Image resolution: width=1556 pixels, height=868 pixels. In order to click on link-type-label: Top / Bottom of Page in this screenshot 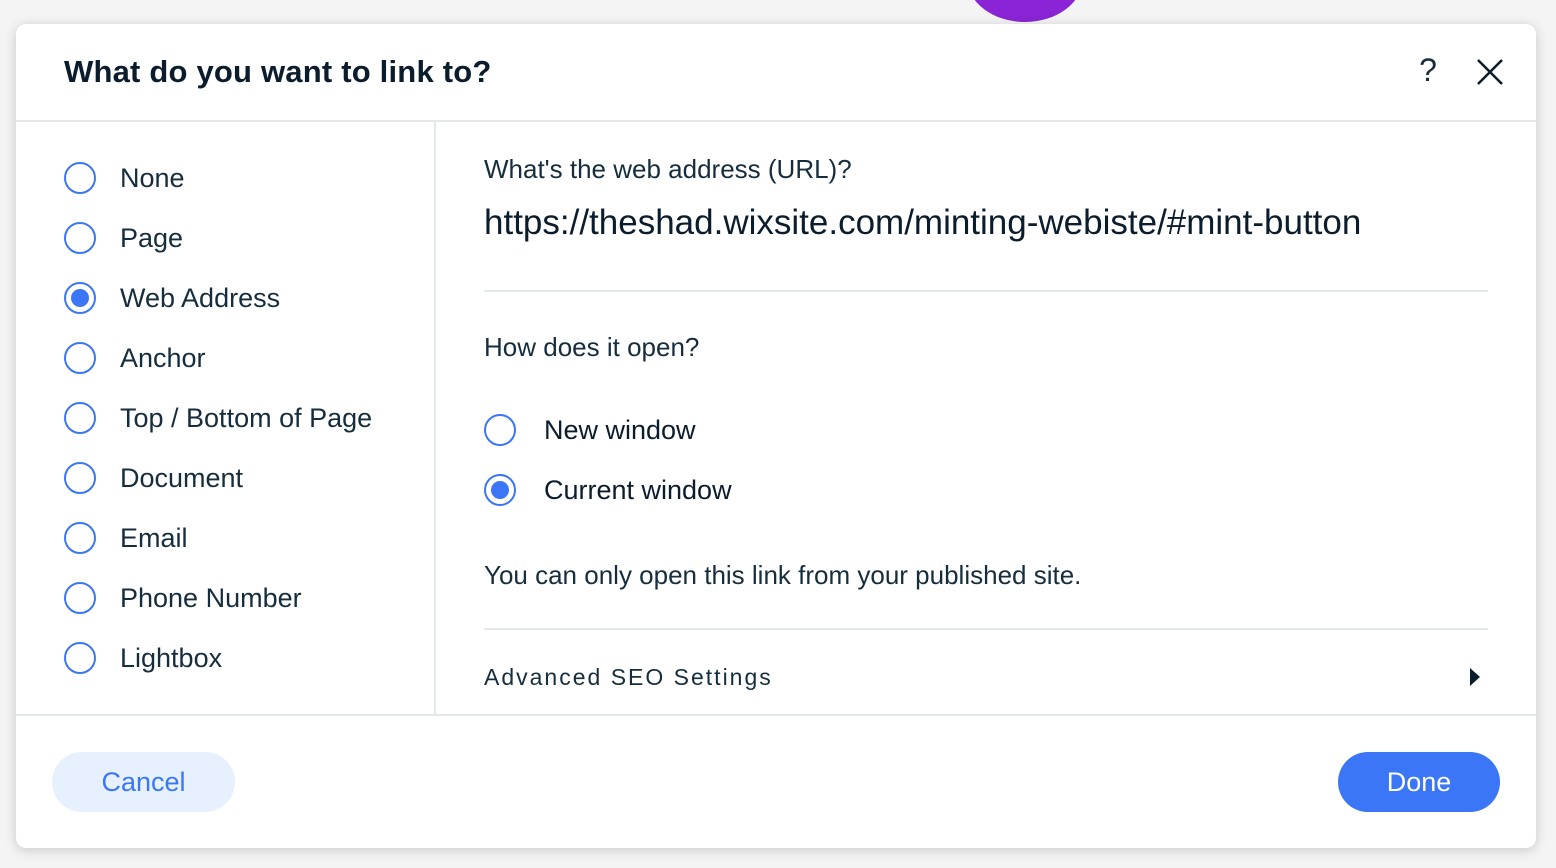, I will do `click(246, 417)`.